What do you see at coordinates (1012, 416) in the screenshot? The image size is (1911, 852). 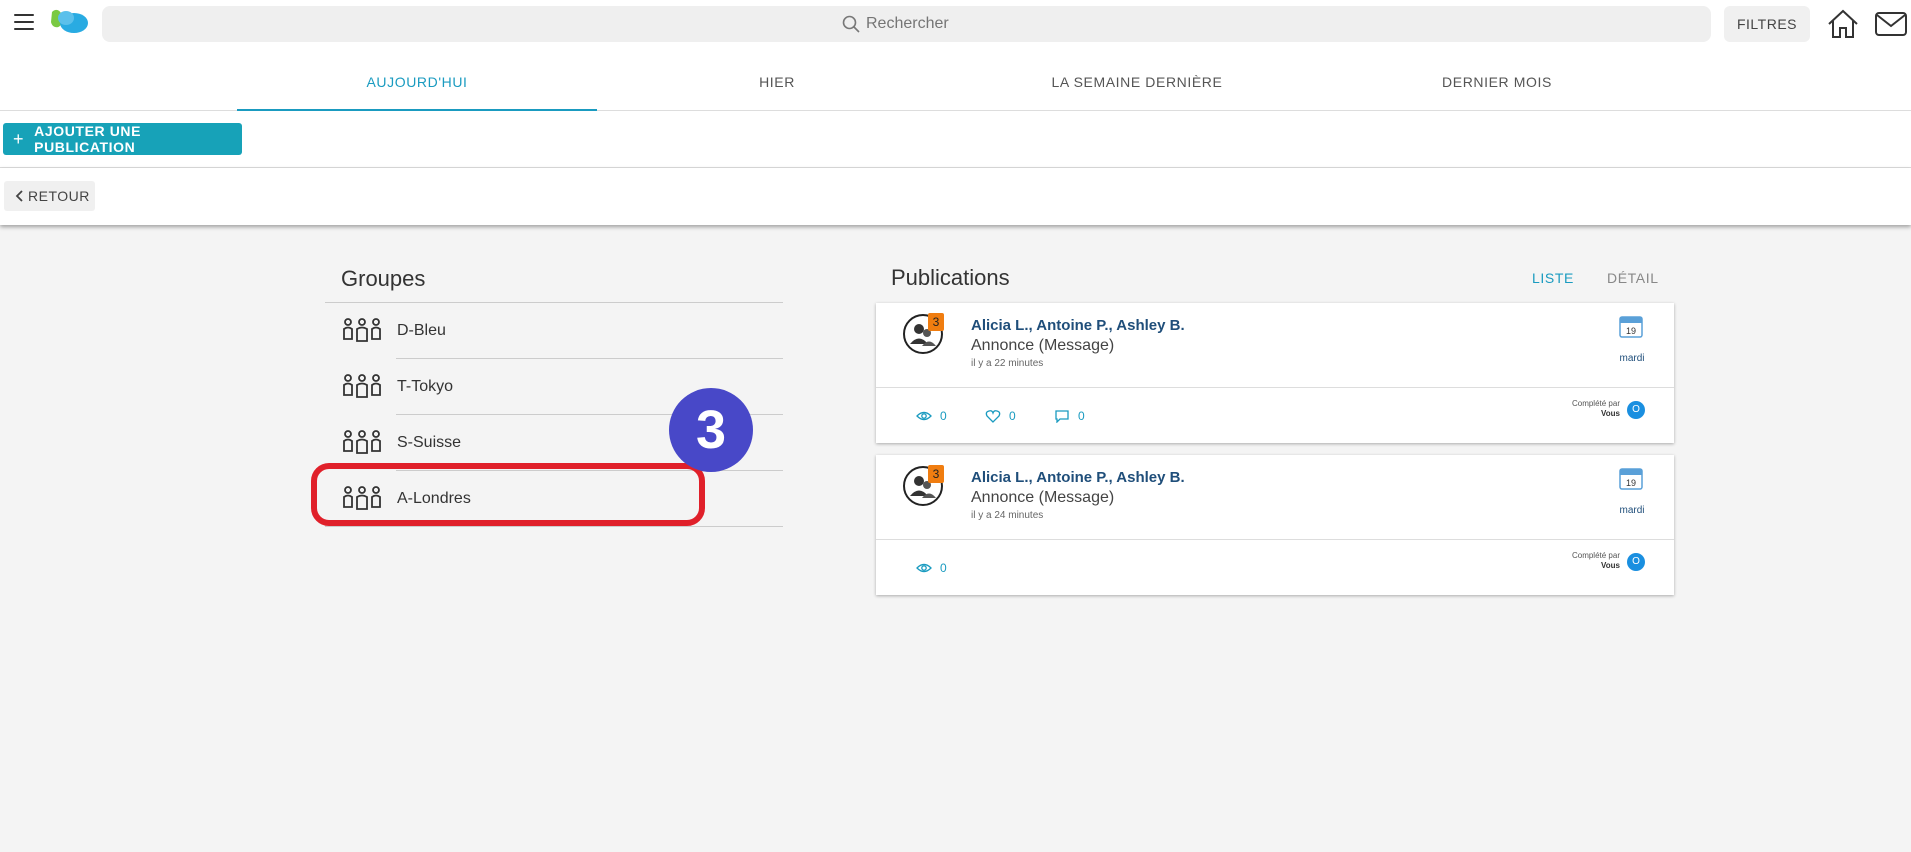 I see `likes-count: 0` at bounding box center [1012, 416].